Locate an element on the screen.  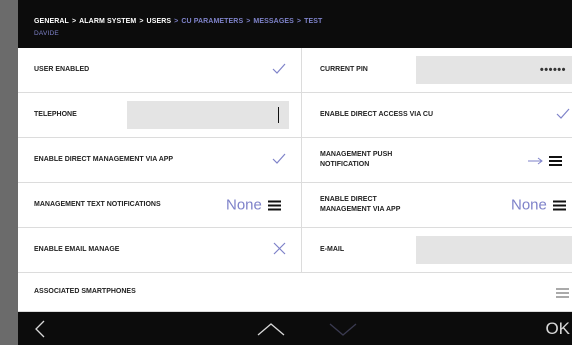
scroll-up-button is located at coordinates (272, 328).